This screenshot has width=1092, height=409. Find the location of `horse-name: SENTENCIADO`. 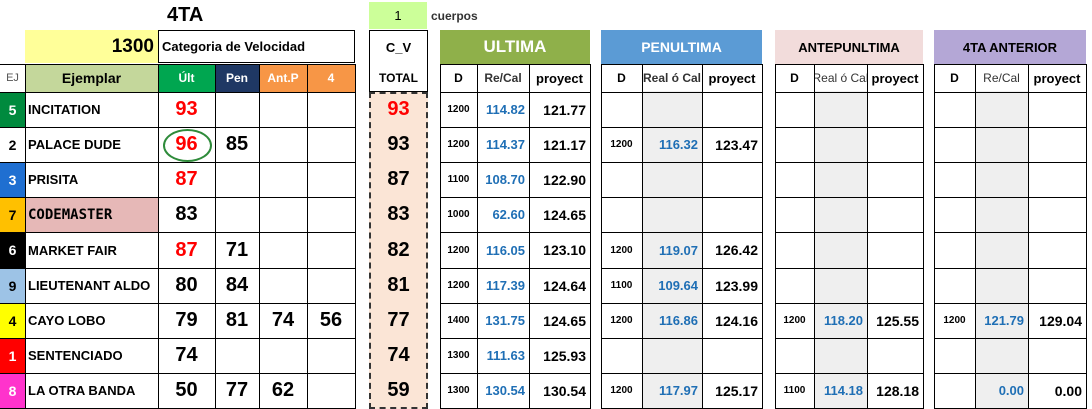

horse-name: SENTENCIADO is located at coordinates (91, 355).